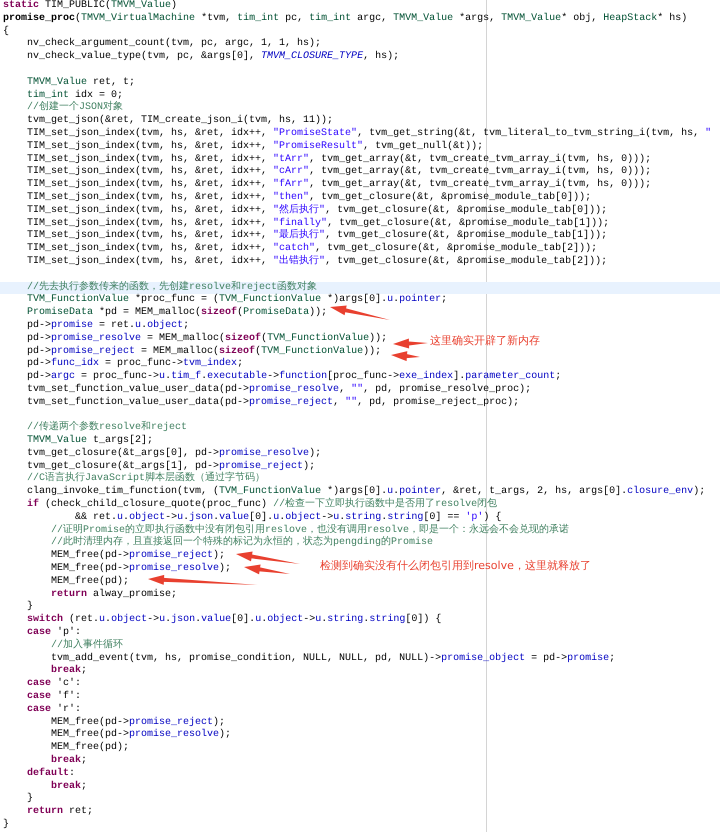 This screenshot has width=720, height=832. What do you see at coordinates (146, 479) in the screenshot?
I see `code-line: //C语言执行JavaScript脚本层函数（通过字节码）` at bounding box center [146, 479].